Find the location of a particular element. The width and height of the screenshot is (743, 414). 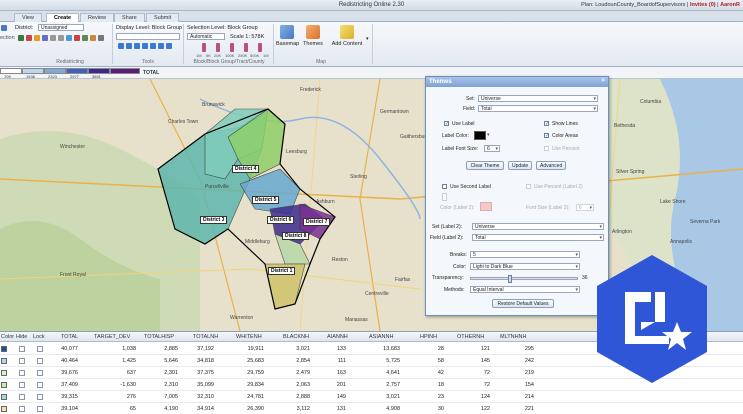

full-extent-icon is located at coordinates (153, 46).